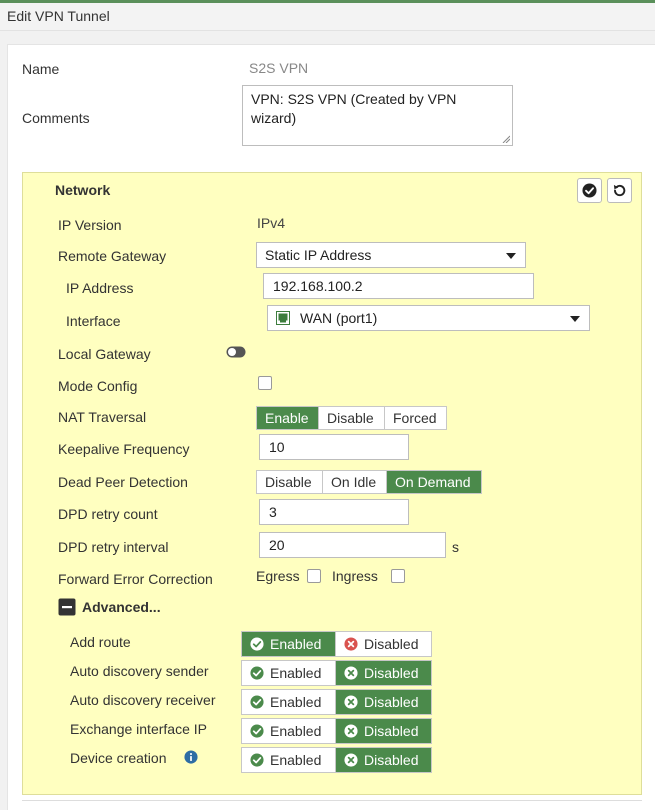  What do you see at coordinates (191, 758) in the screenshot?
I see `info-icon` at bounding box center [191, 758].